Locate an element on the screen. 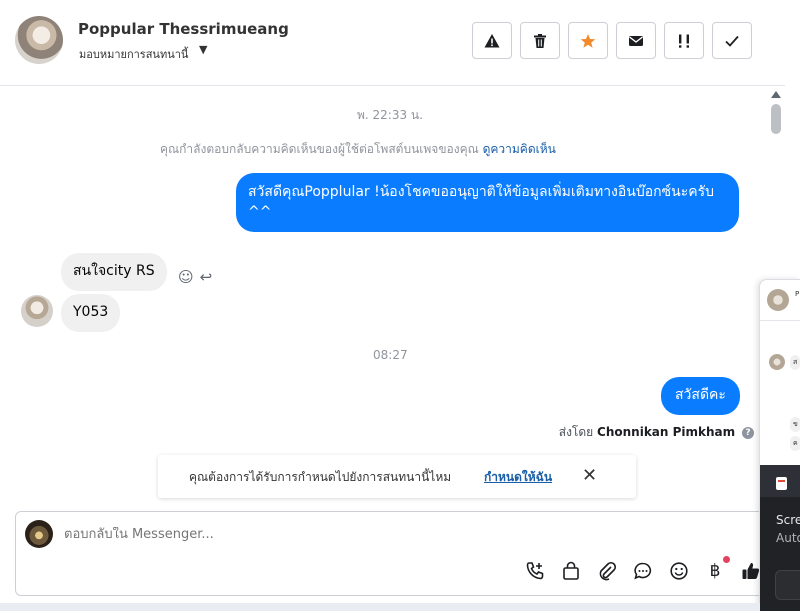 The image size is (800, 611). message-bubble-incoming: สนใจcity RS is located at coordinates (114, 272).